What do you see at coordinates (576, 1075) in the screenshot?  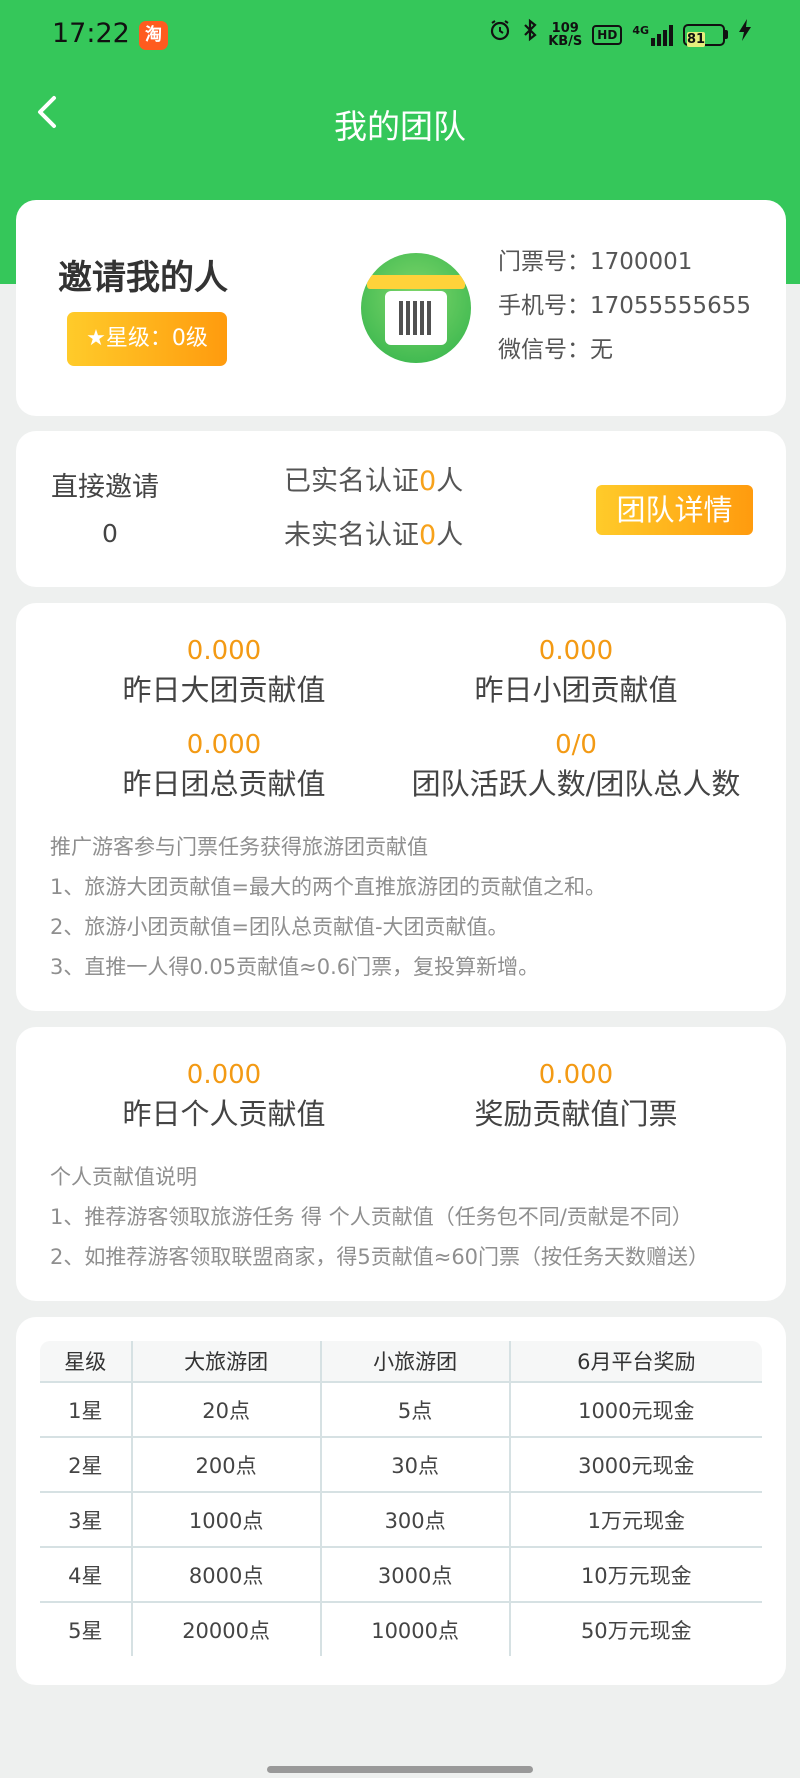 I see `reward-ticket-value: 0.000` at bounding box center [576, 1075].